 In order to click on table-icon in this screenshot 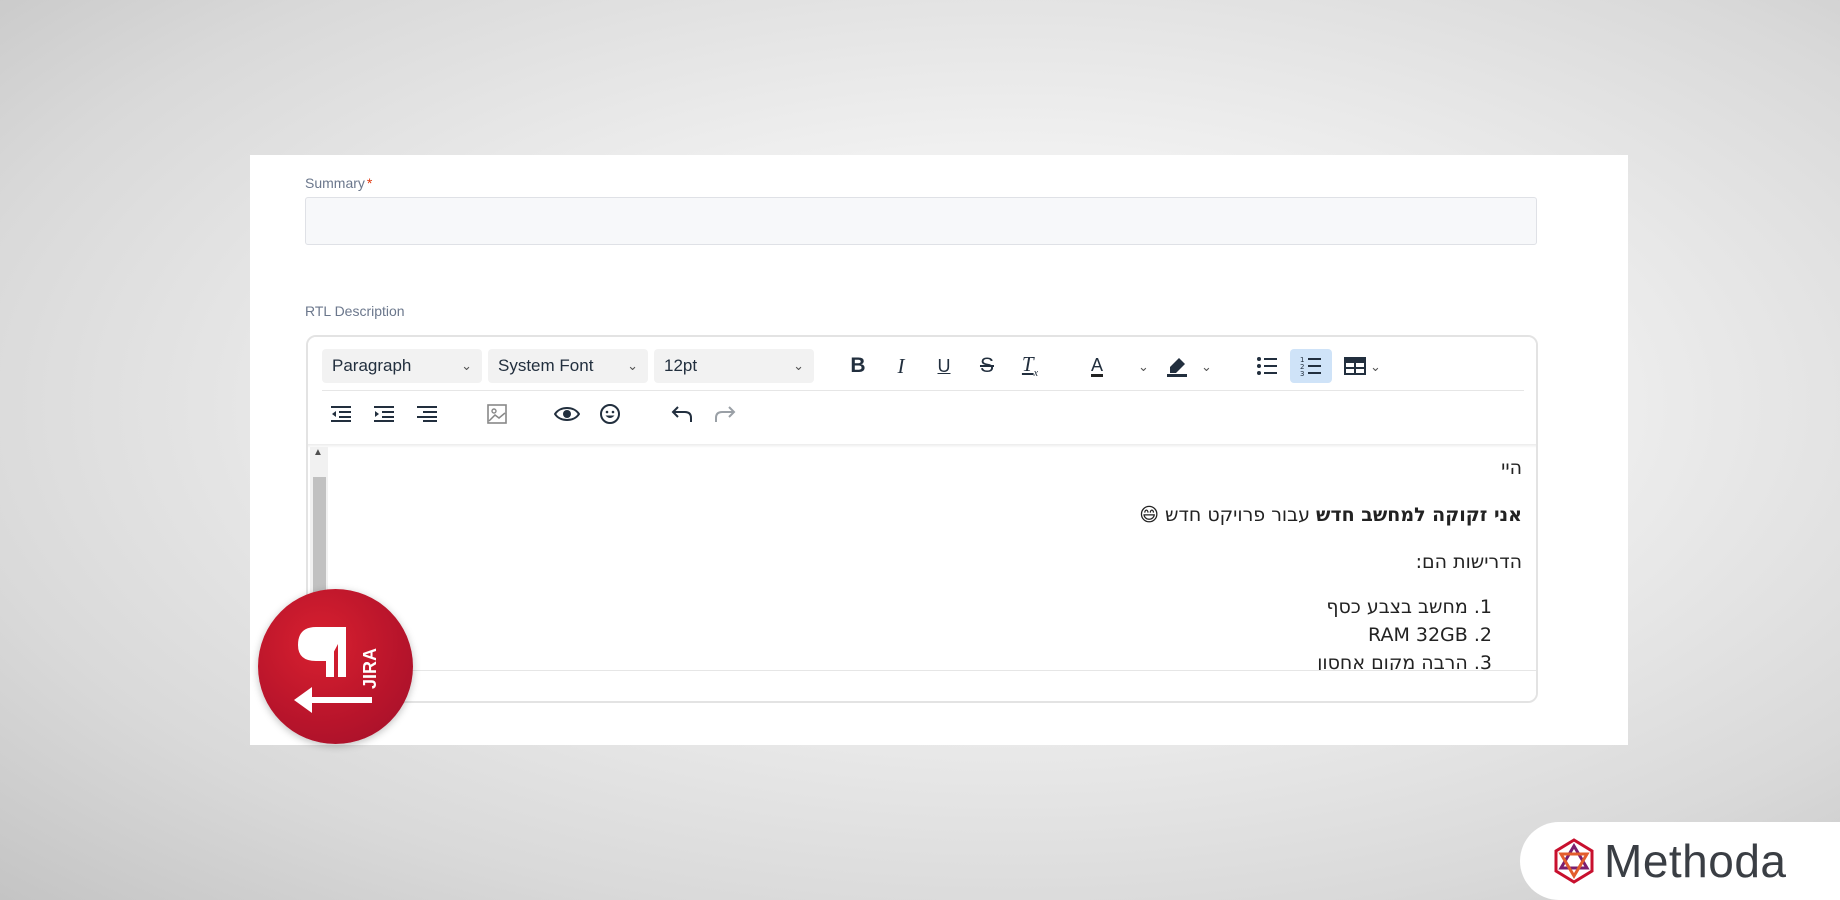, I will do `click(1355, 366)`.